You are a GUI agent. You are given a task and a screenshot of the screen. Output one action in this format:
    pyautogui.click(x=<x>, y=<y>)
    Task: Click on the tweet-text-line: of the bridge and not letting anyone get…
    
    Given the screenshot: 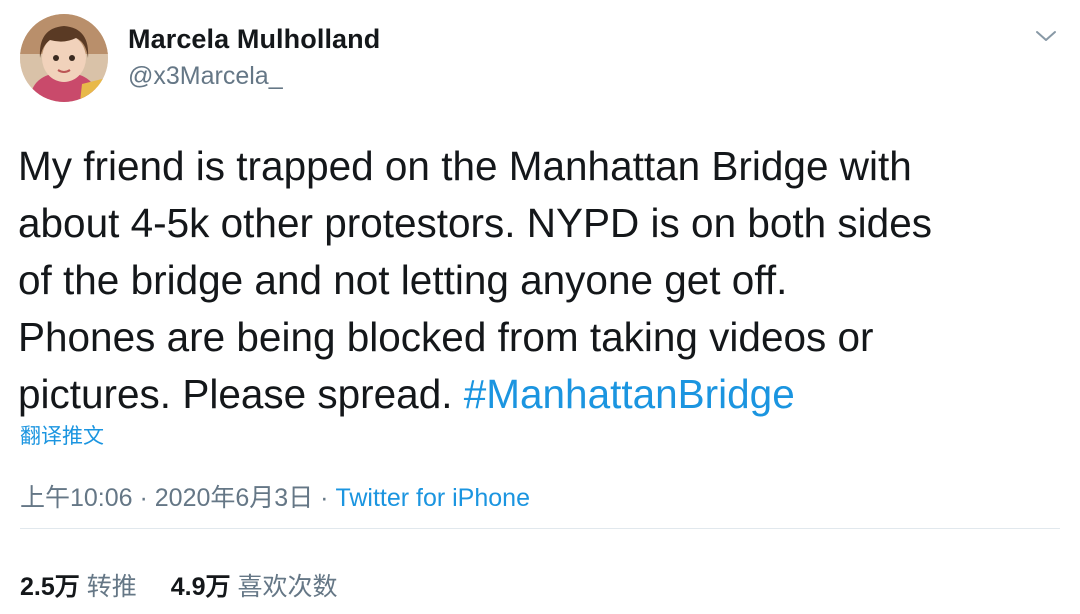 What is the action you would take?
    pyautogui.click(x=403, y=280)
    